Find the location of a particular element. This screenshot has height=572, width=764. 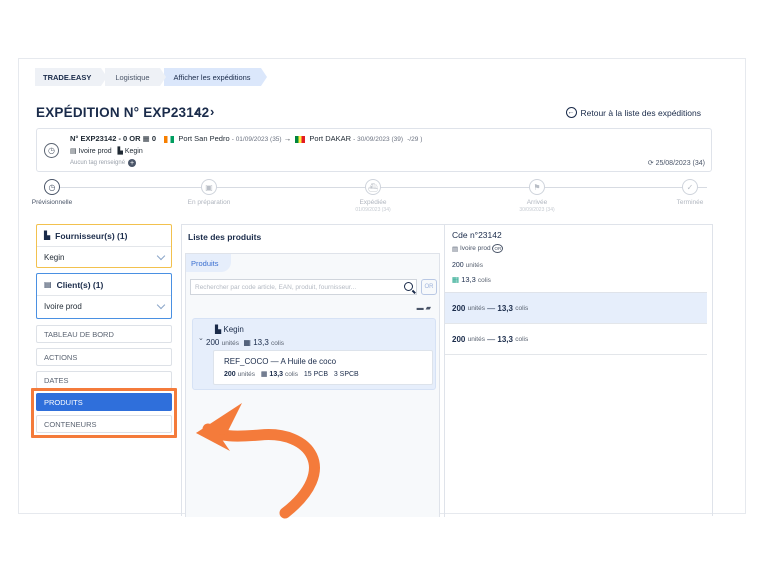

timeline-step-date: 30/09/2023 (34) is located at coordinates (537, 210).